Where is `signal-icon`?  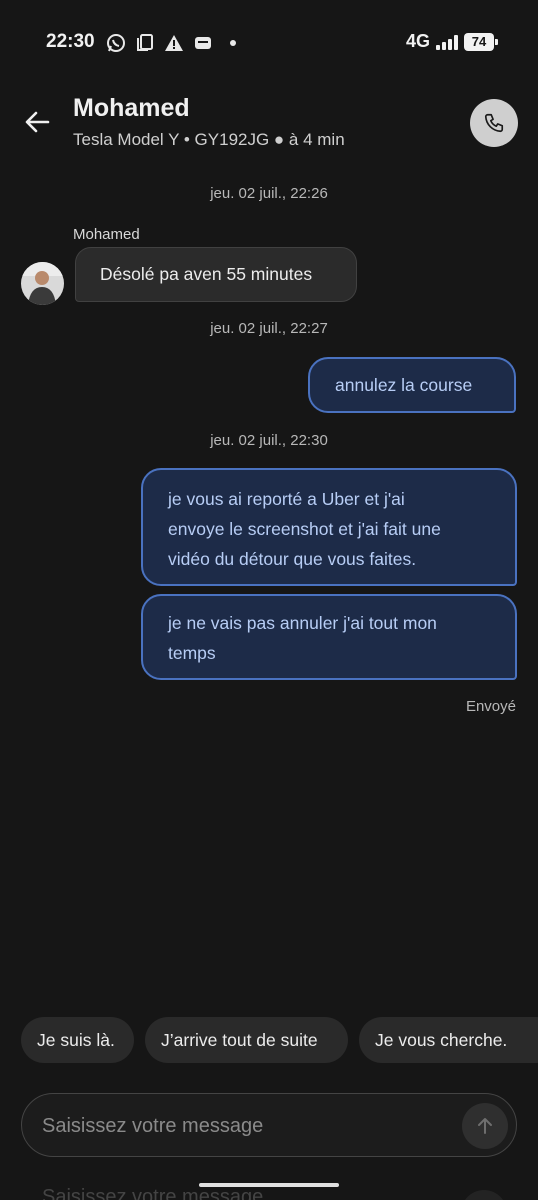
signal-icon is located at coordinates (447, 42).